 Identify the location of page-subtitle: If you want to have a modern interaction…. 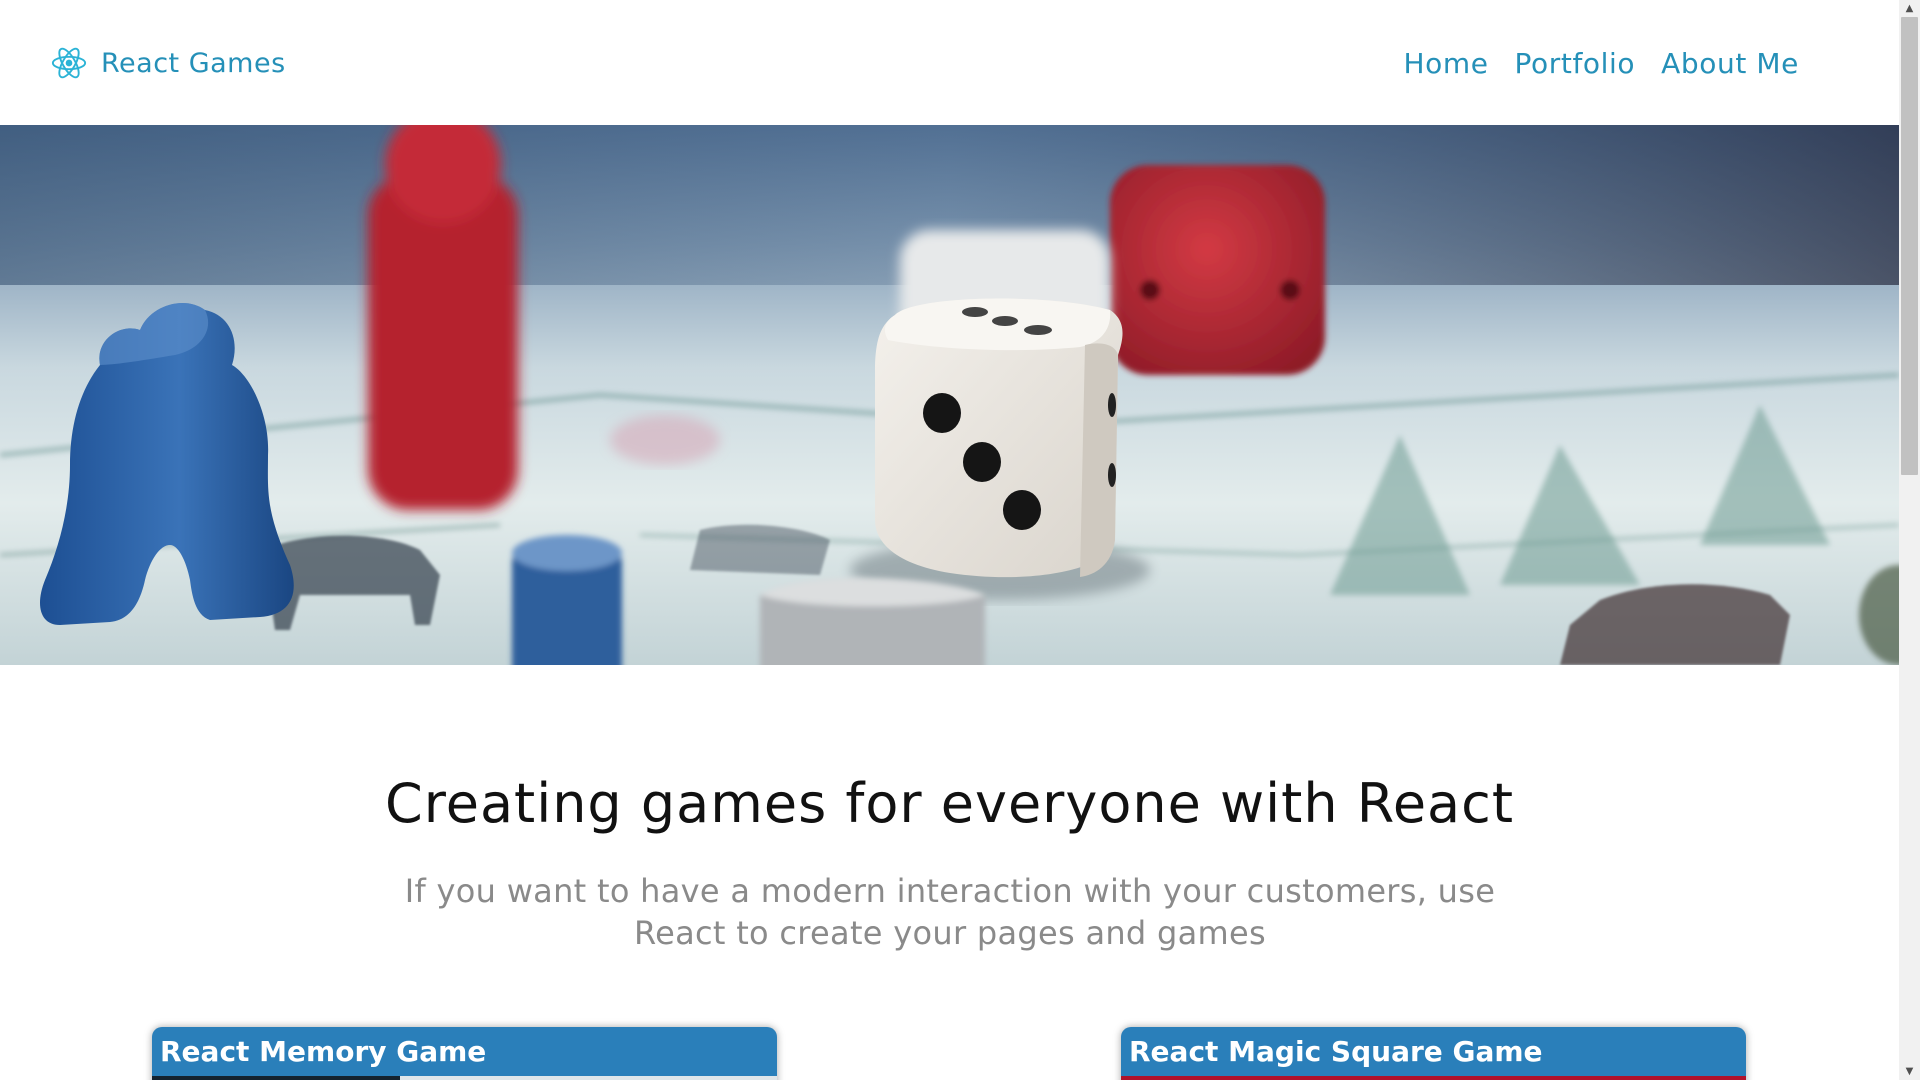
(950, 912).